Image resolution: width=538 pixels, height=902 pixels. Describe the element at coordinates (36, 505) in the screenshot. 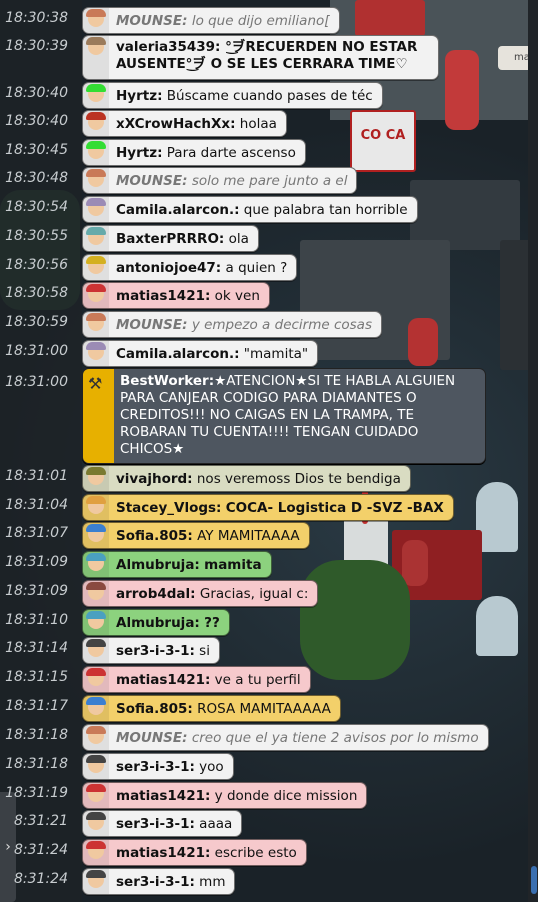

I see `message-timestamp: 18:31:04` at that location.